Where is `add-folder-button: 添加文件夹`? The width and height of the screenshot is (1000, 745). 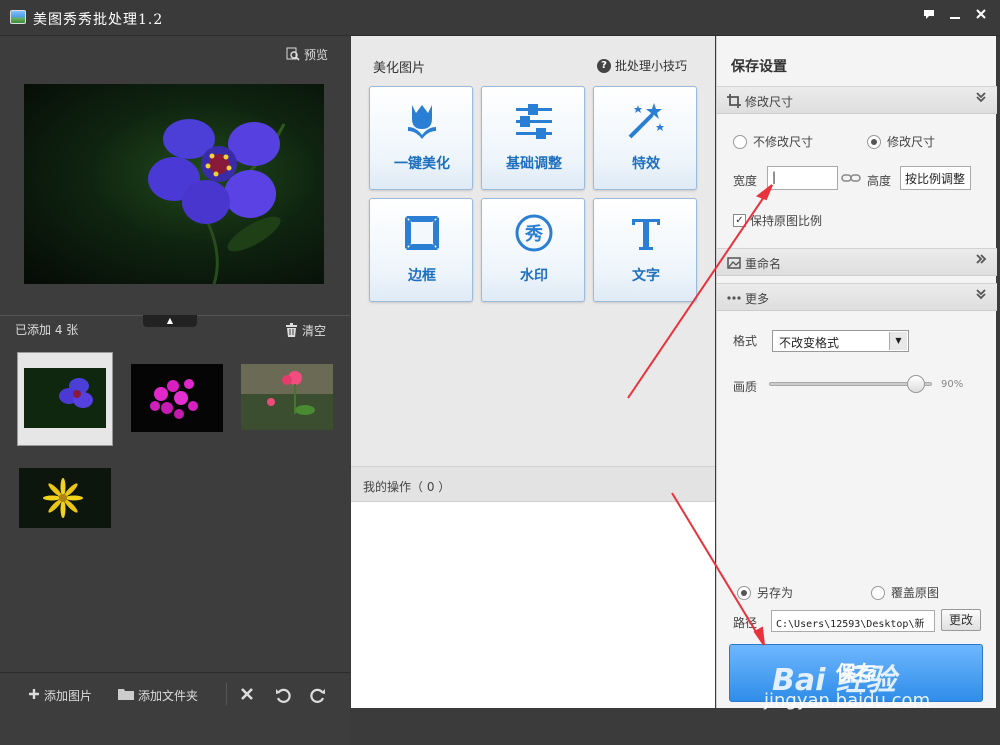
add-folder-button: 添加文件夹 is located at coordinates (158, 695).